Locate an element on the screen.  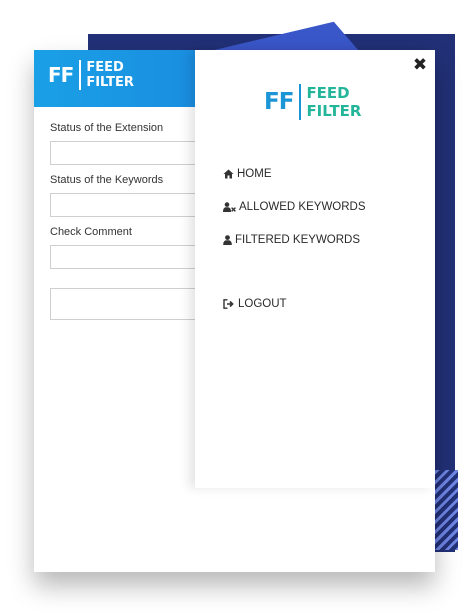
menu-item-home: HOME is located at coordinates (247, 174).